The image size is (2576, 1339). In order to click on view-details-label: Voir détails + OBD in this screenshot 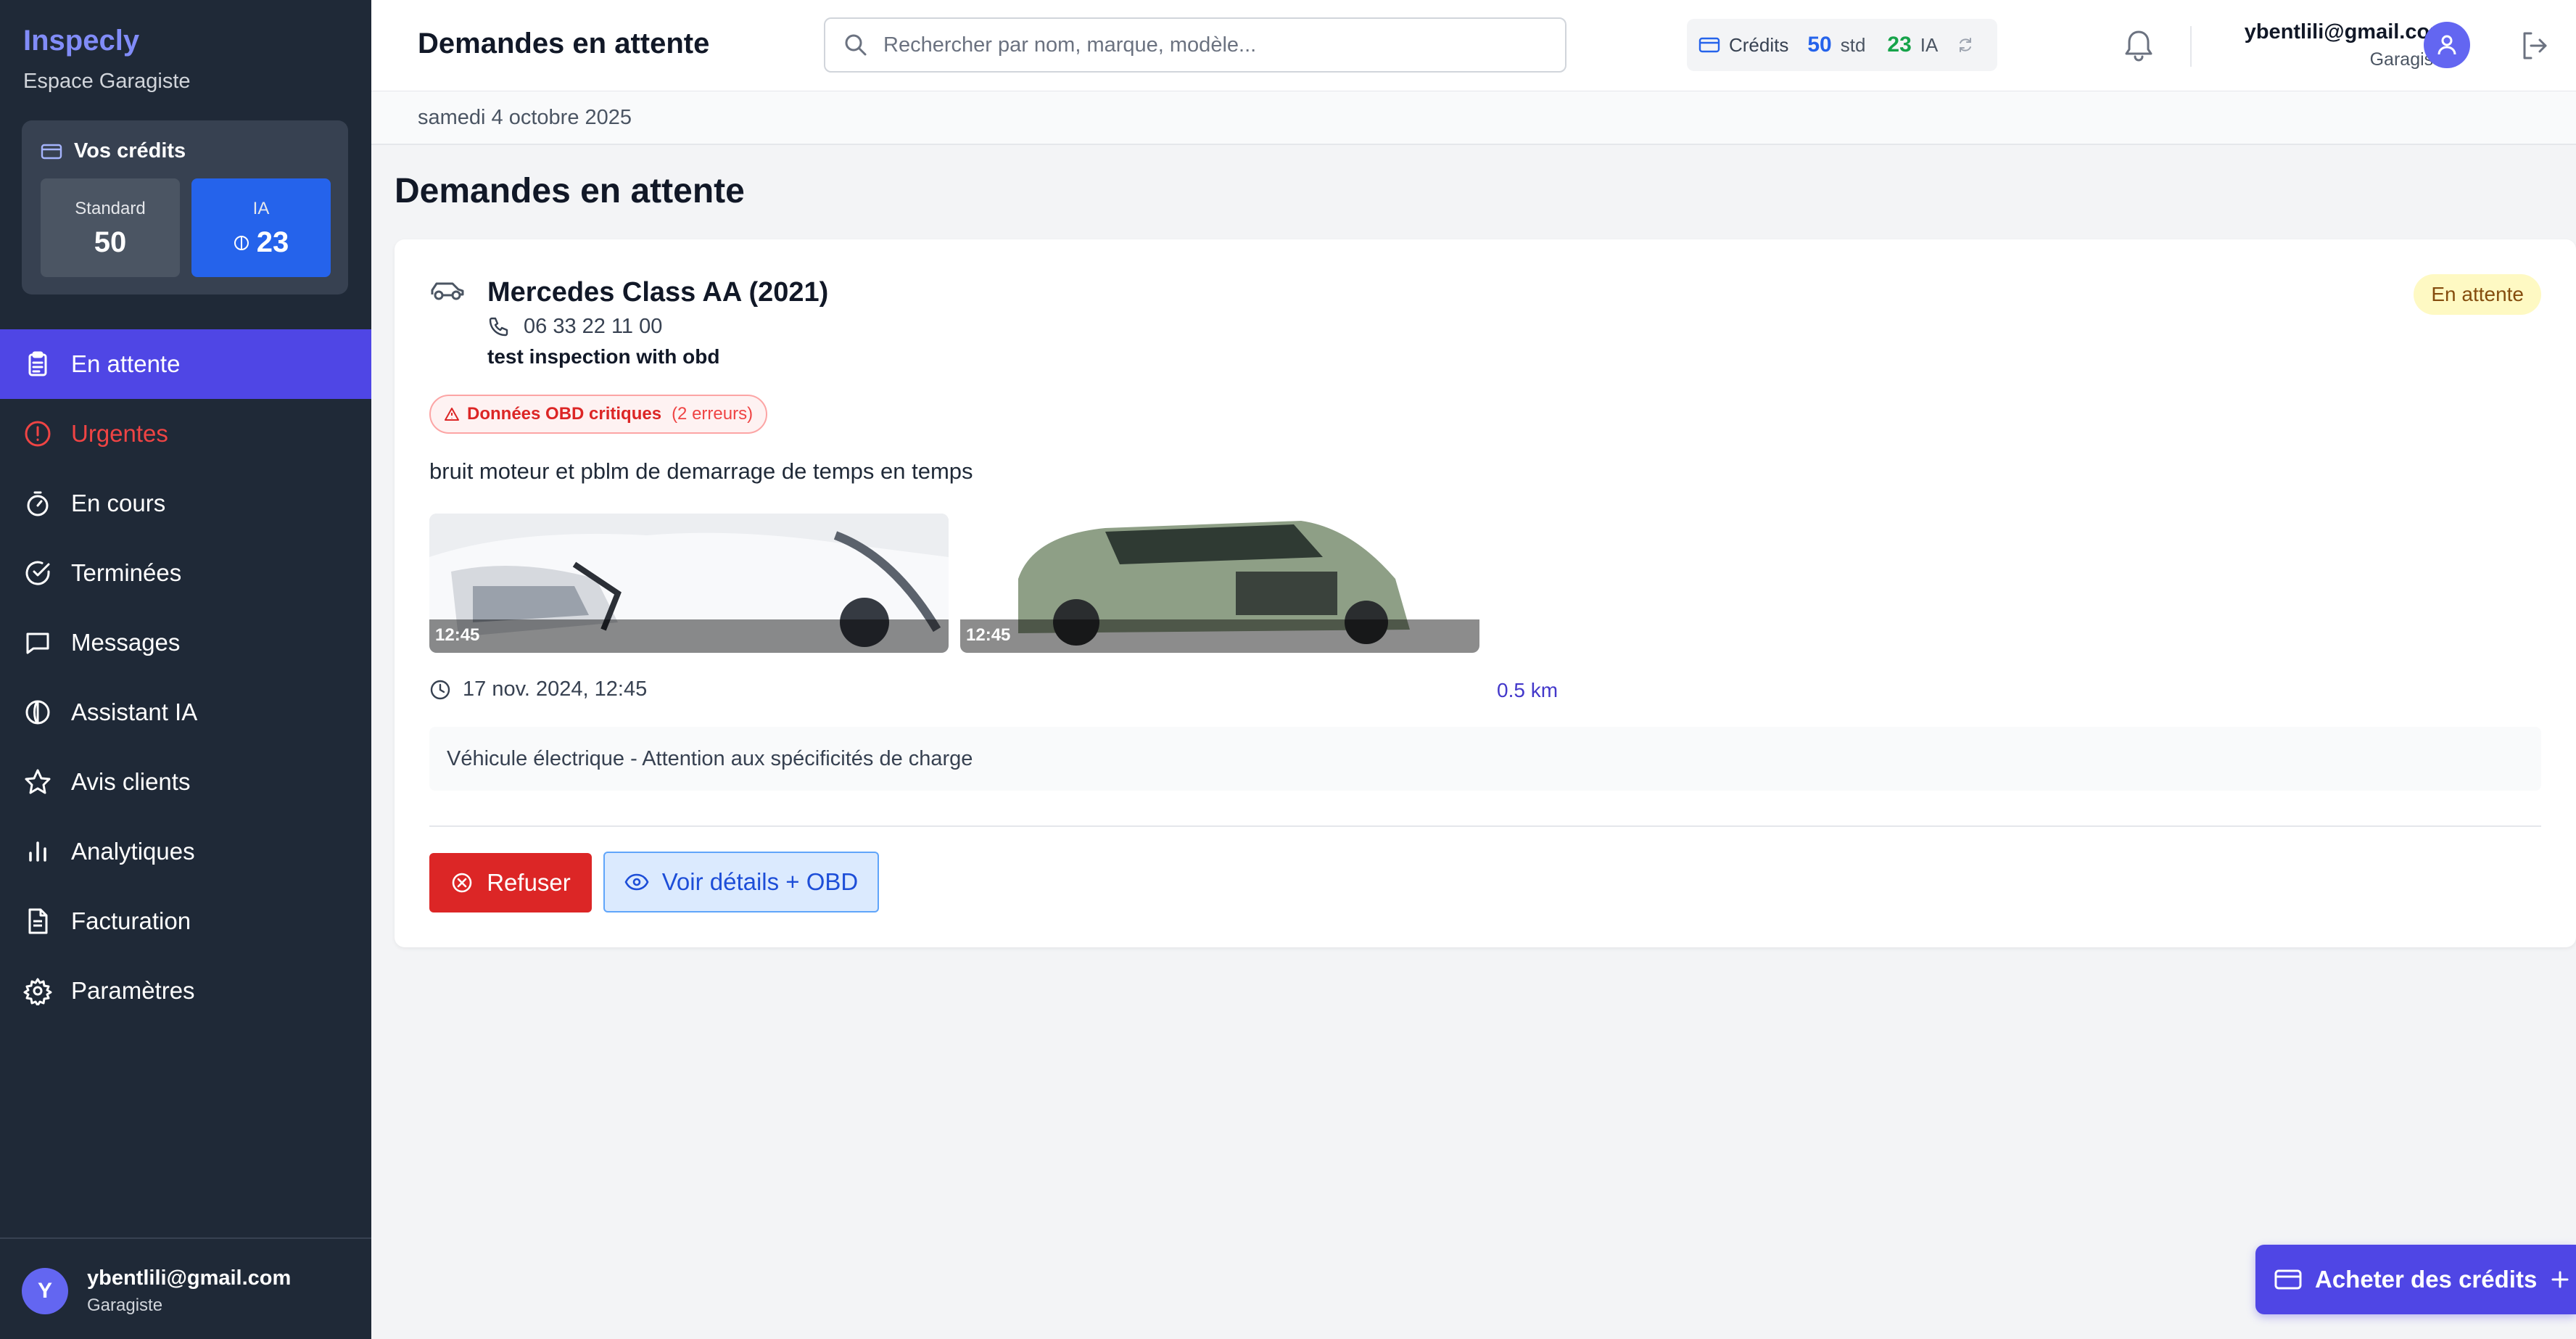, I will do `click(760, 882)`.